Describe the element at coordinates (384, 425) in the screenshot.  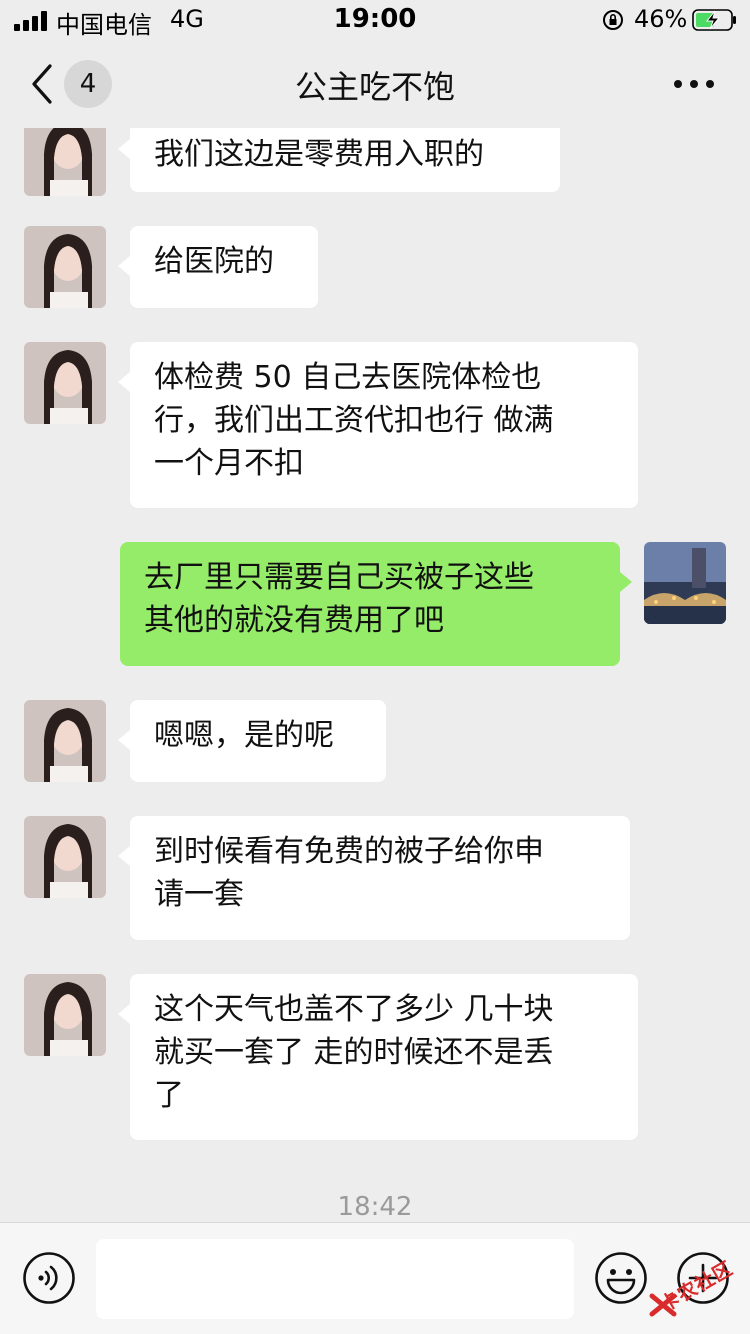
I see `incoming-message: 体检费 50 自己去医院体检也 行，我们出工资代扣也行 做满 一个月不扣` at that location.